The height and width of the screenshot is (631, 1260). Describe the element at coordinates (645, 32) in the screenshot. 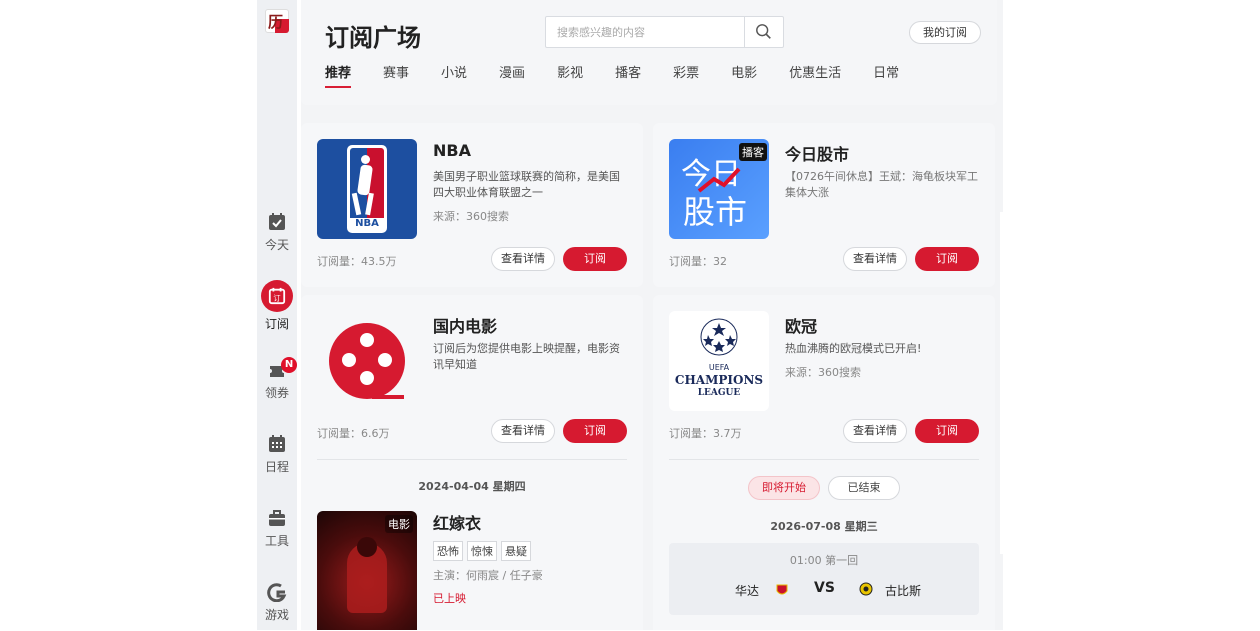

I see `search-input` at that location.